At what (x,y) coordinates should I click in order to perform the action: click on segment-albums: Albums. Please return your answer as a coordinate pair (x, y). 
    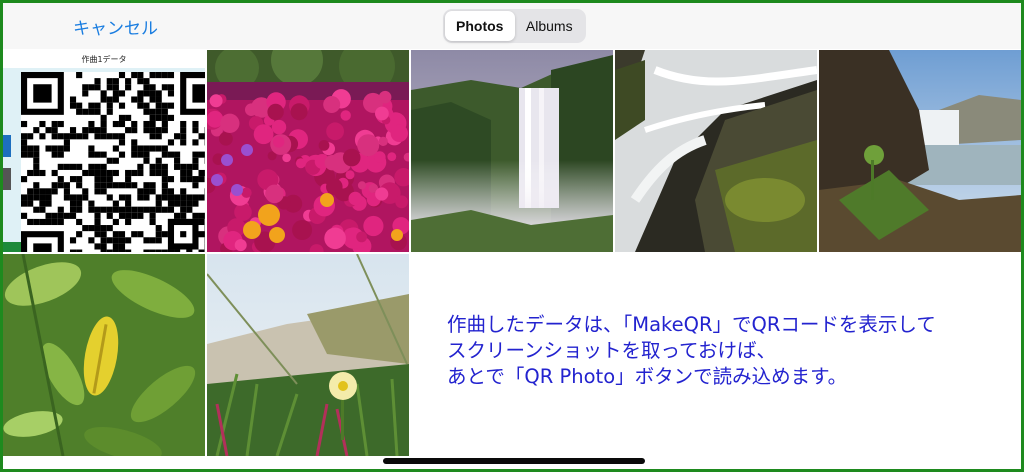
    Looking at the image, I should click on (550, 26).